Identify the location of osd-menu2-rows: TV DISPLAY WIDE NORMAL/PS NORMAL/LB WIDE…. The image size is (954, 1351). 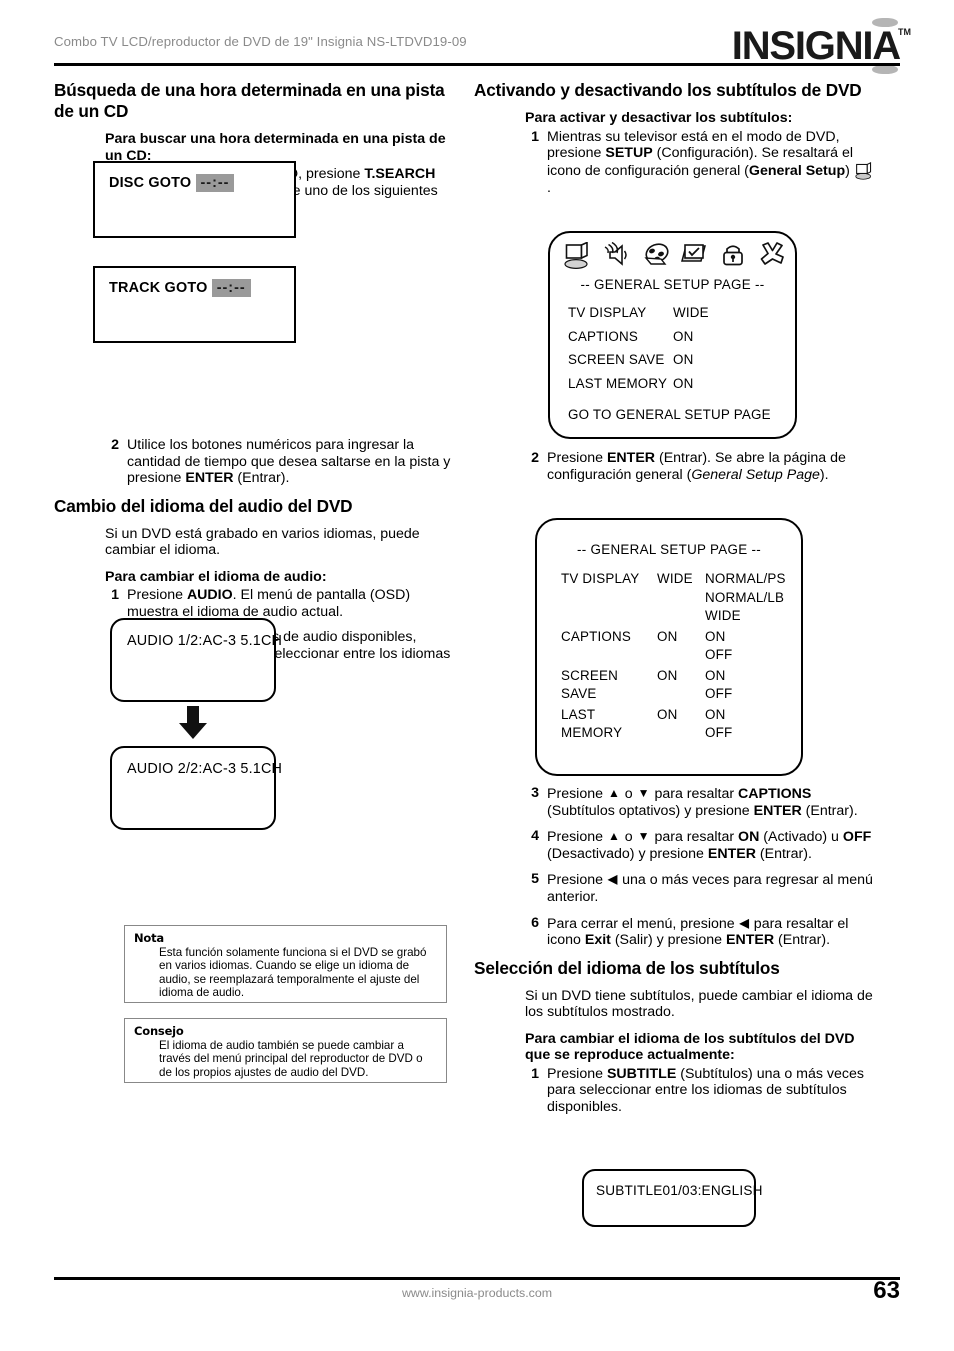
(673, 657).